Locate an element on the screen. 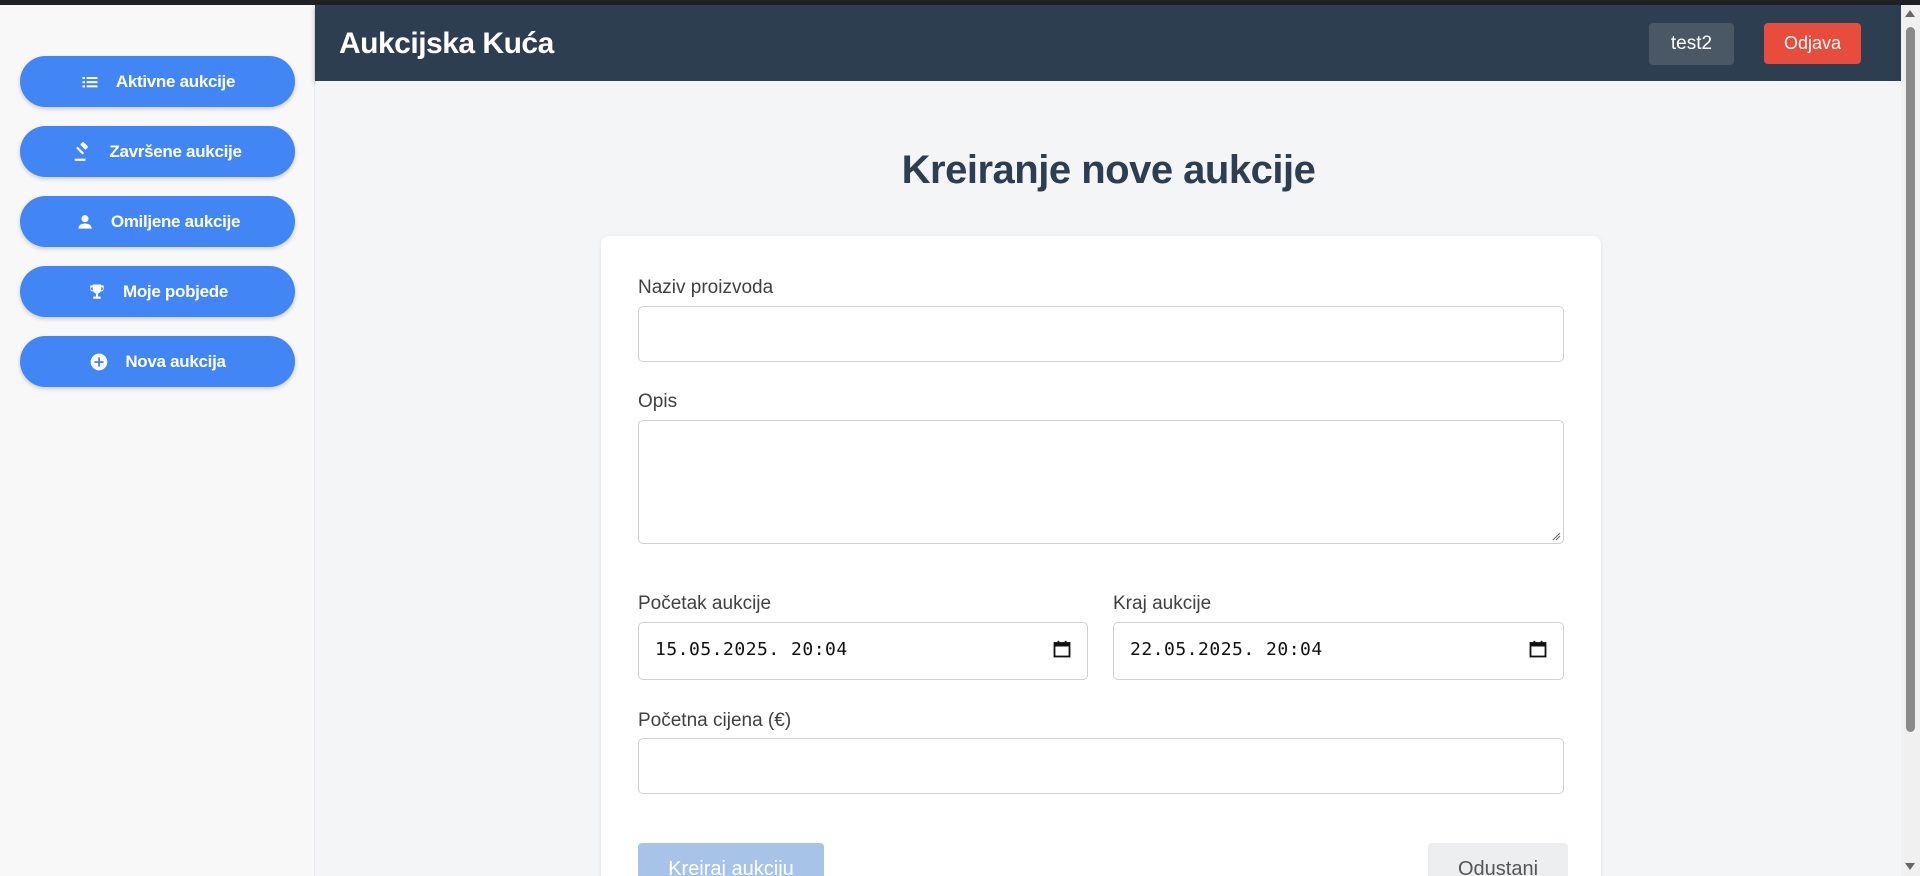 Image resolution: width=1920 pixels, height=876 pixels. cancel-button: Odustani is located at coordinates (1498, 859).